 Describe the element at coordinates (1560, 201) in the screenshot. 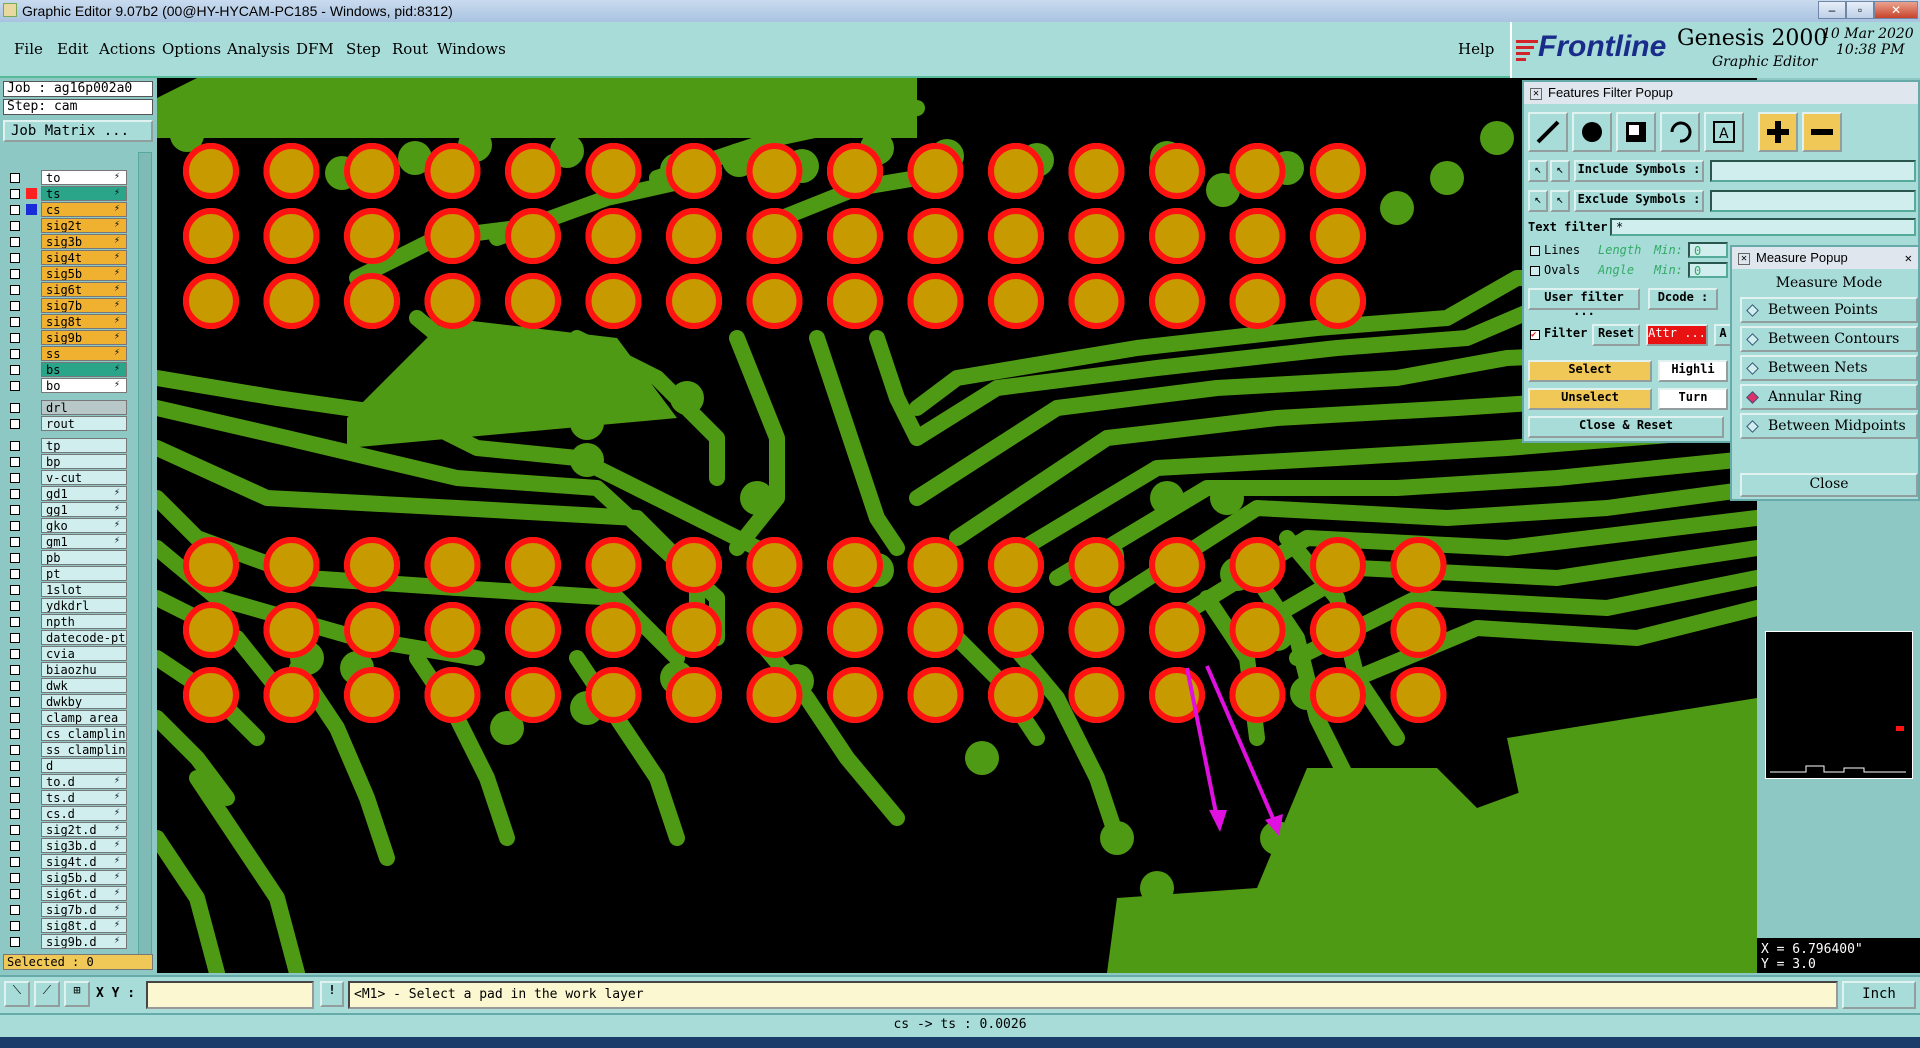

I see `exclude-pointer2-icon: ↖` at that location.